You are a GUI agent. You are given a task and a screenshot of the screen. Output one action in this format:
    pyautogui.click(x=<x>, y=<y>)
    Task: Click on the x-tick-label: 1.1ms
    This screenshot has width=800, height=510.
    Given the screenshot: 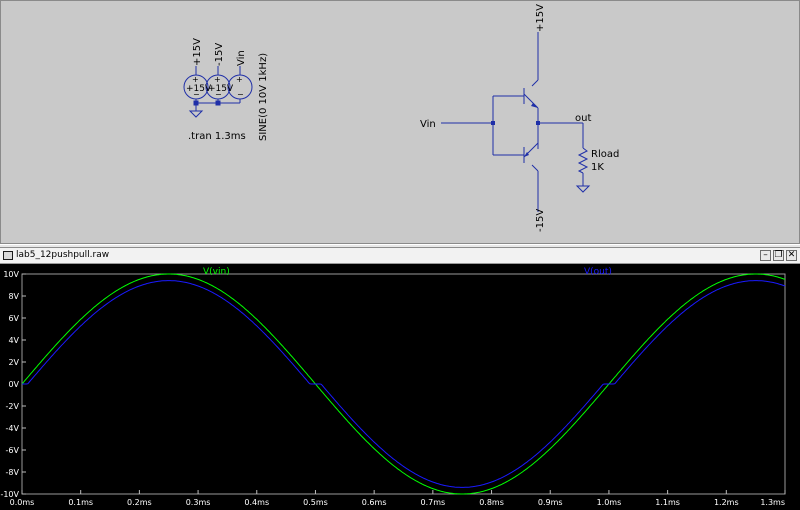 What is the action you would take?
    pyautogui.click(x=667, y=502)
    